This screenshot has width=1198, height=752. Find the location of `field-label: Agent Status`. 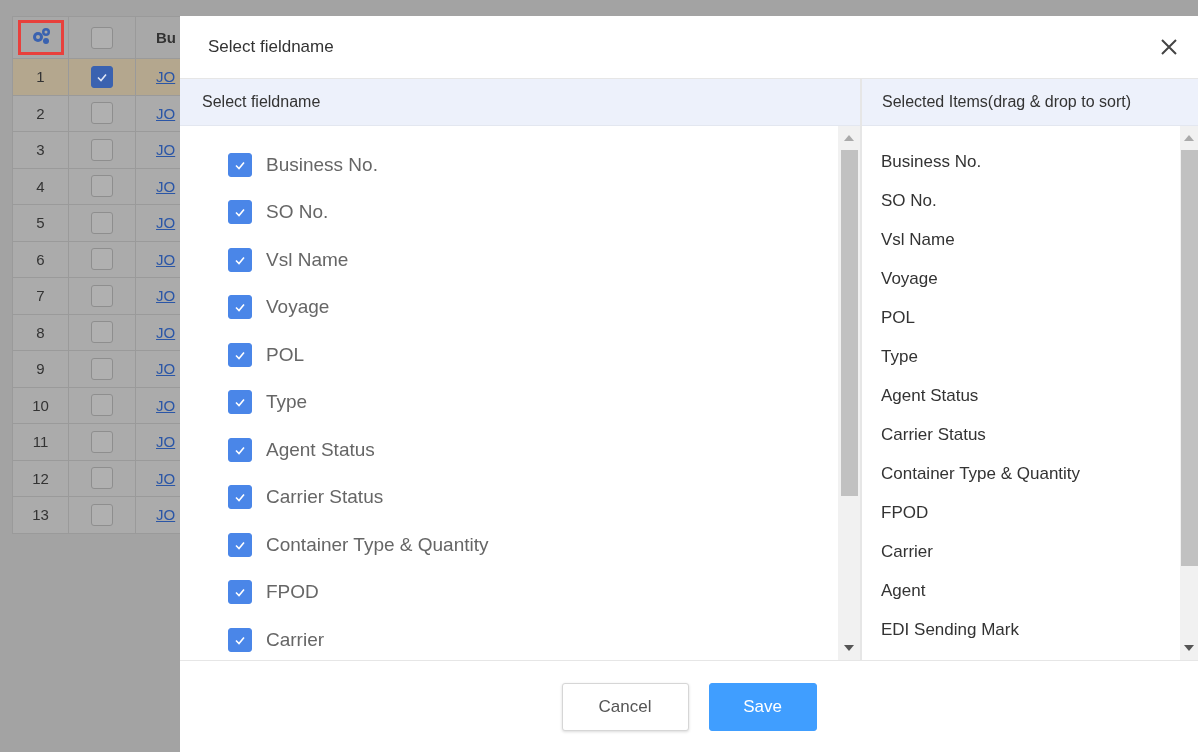

field-label: Agent Status is located at coordinates (320, 449).